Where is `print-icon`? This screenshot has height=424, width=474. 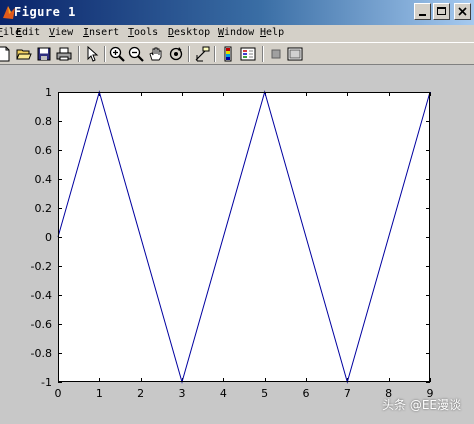 print-icon is located at coordinates (64, 54).